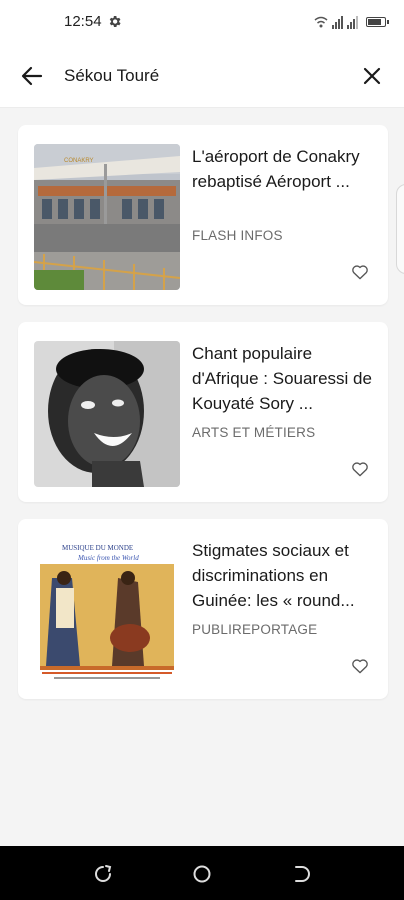 The image size is (404, 900). I want to click on card-category: FLASH INFOS, so click(237, 235).